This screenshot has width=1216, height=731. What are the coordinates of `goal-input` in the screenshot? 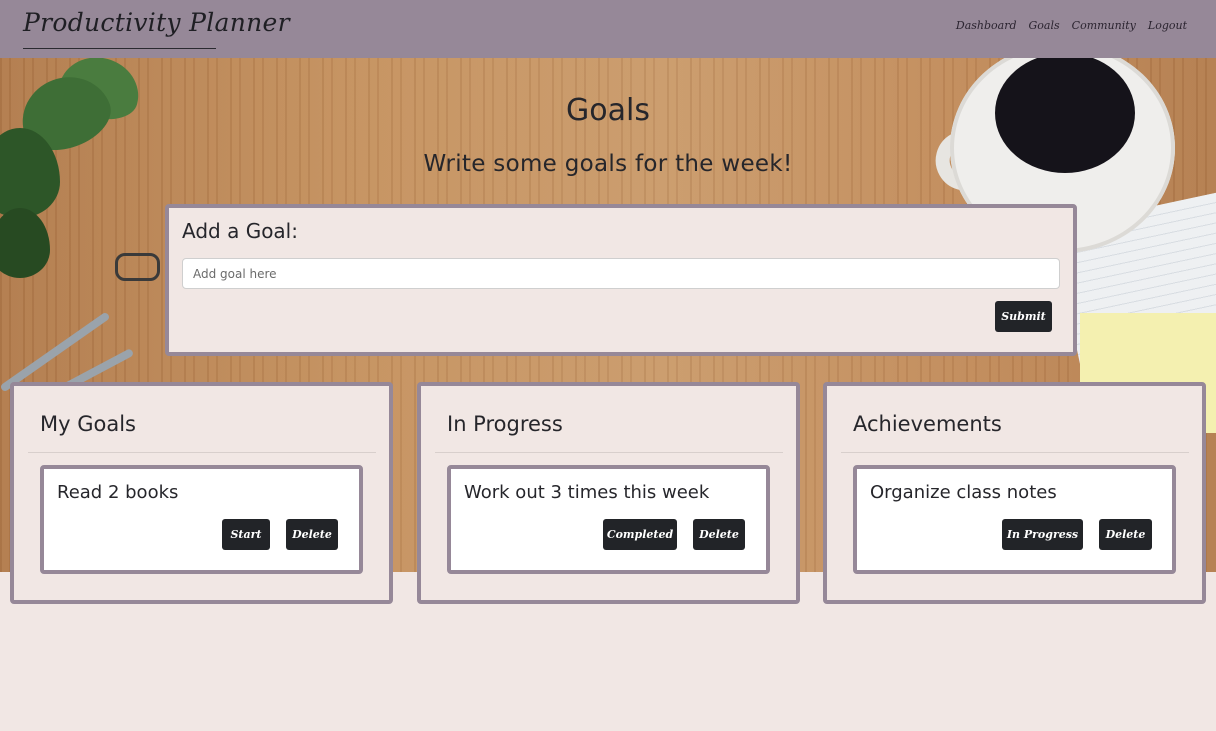 It's located at (621, 273).